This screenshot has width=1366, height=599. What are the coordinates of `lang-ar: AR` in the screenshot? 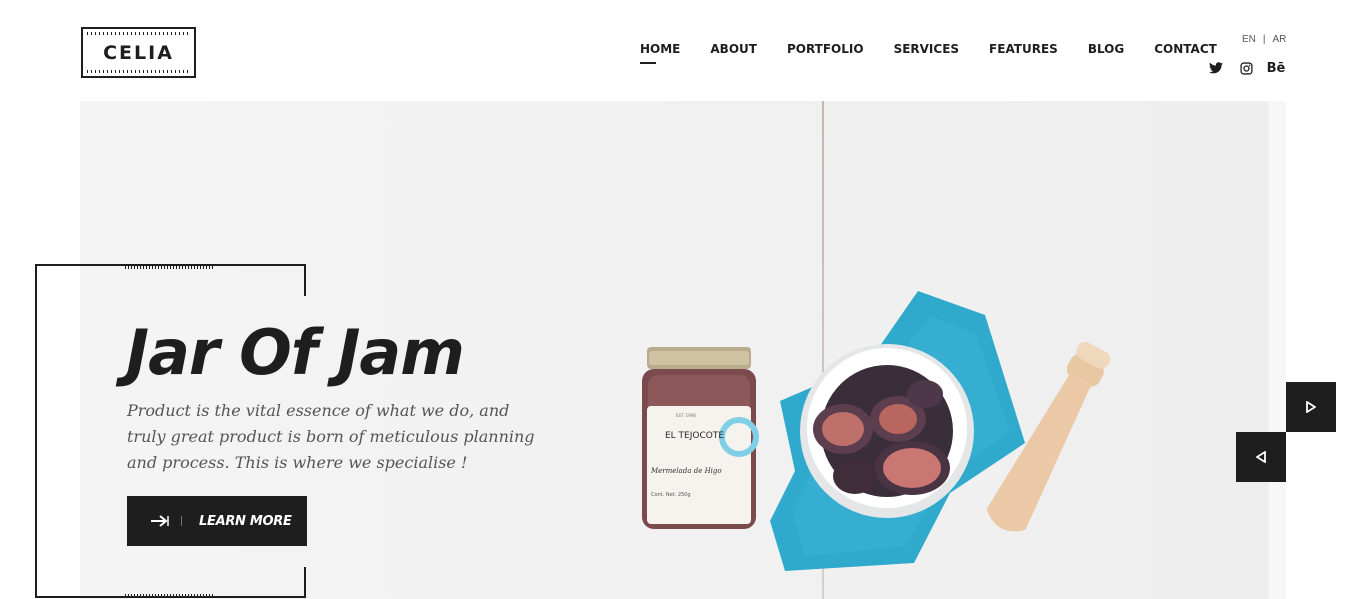 It's located at (1280, 39).